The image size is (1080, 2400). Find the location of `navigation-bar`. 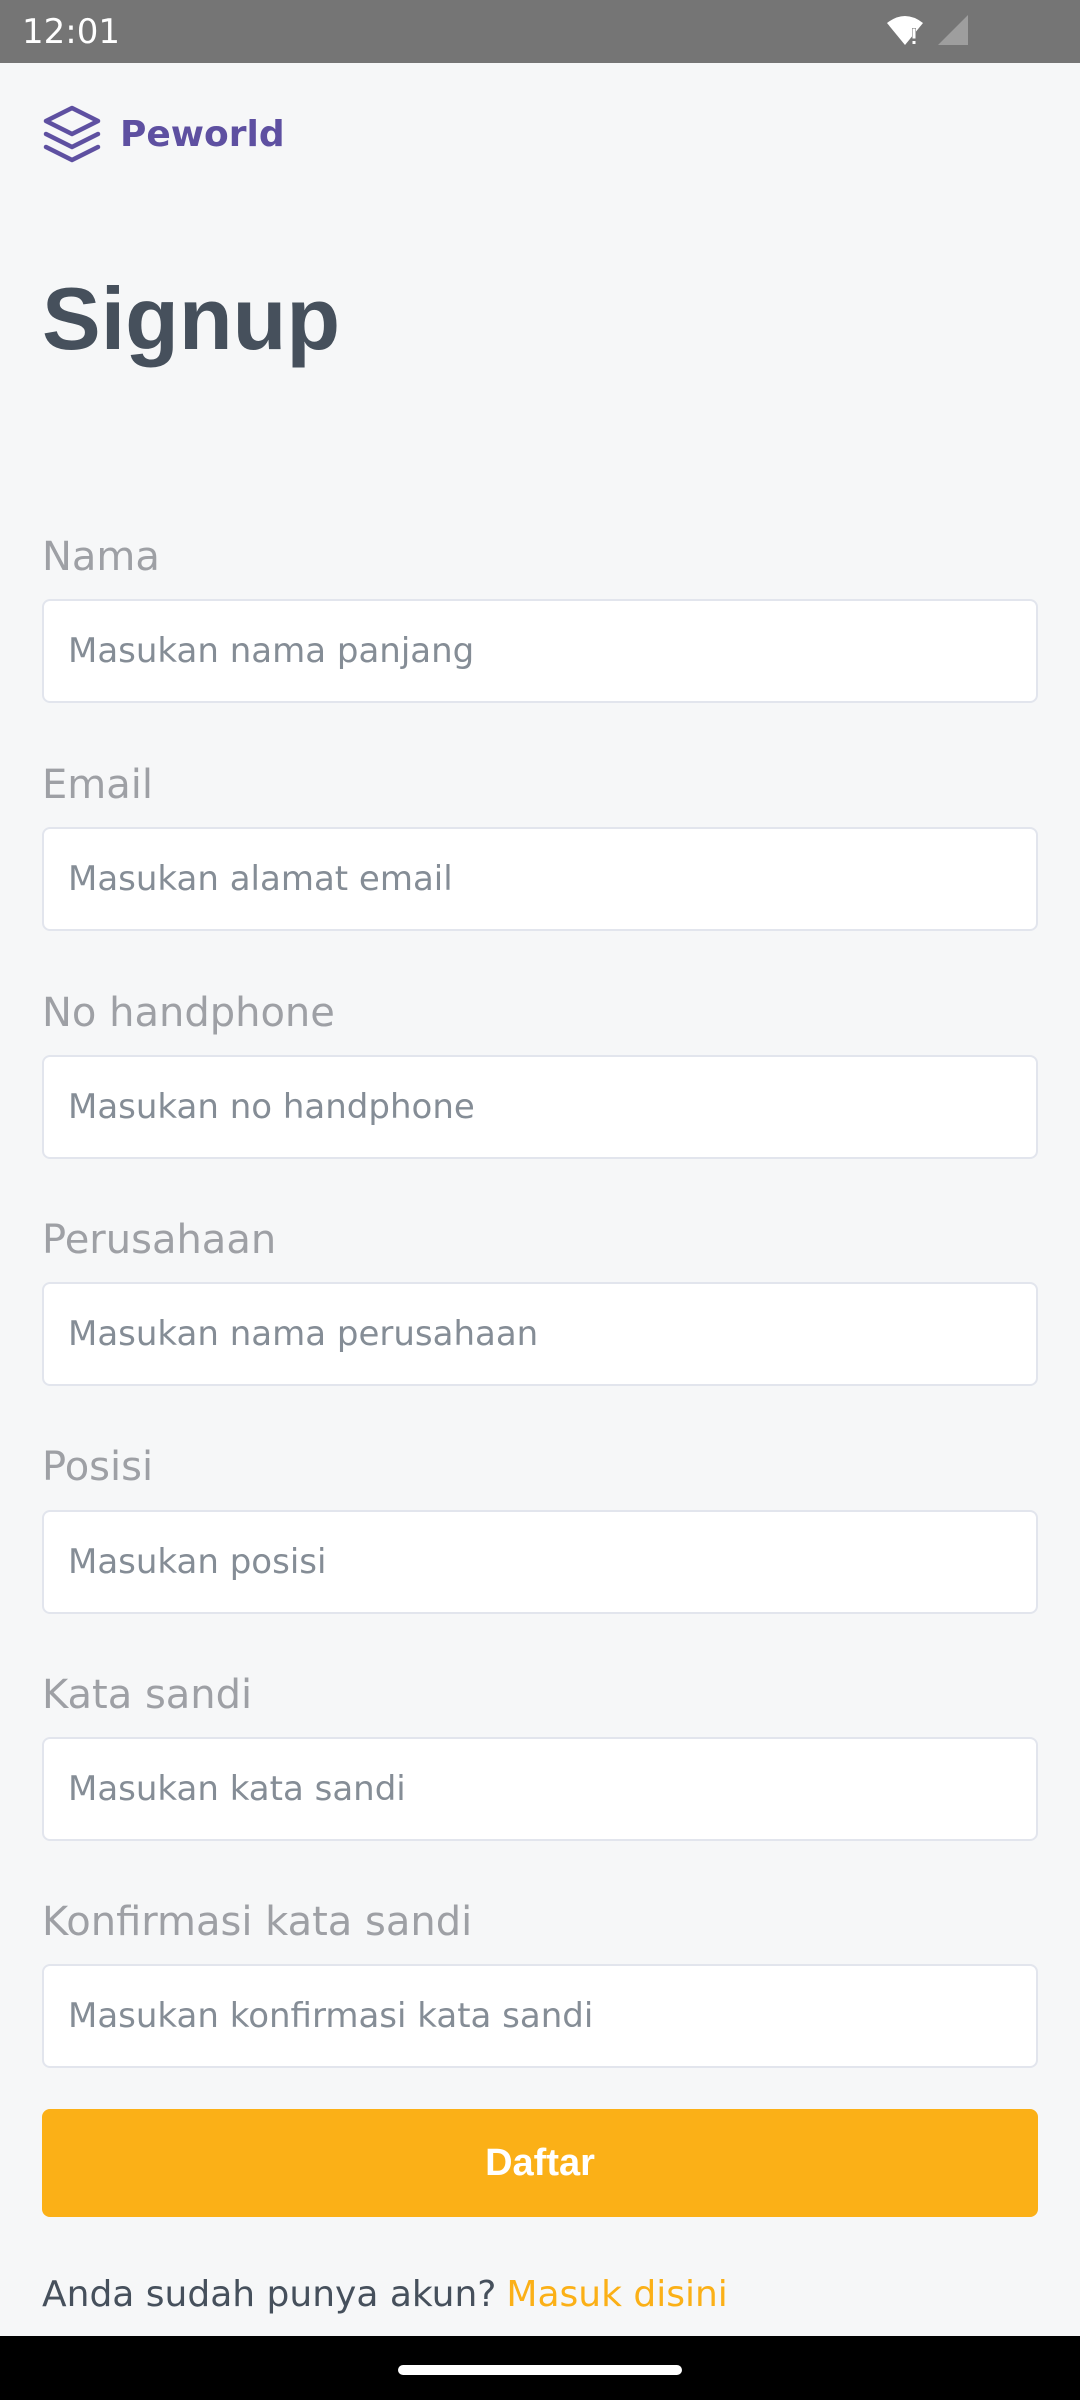

navigation-bar is located at coordinates (540, 2368).